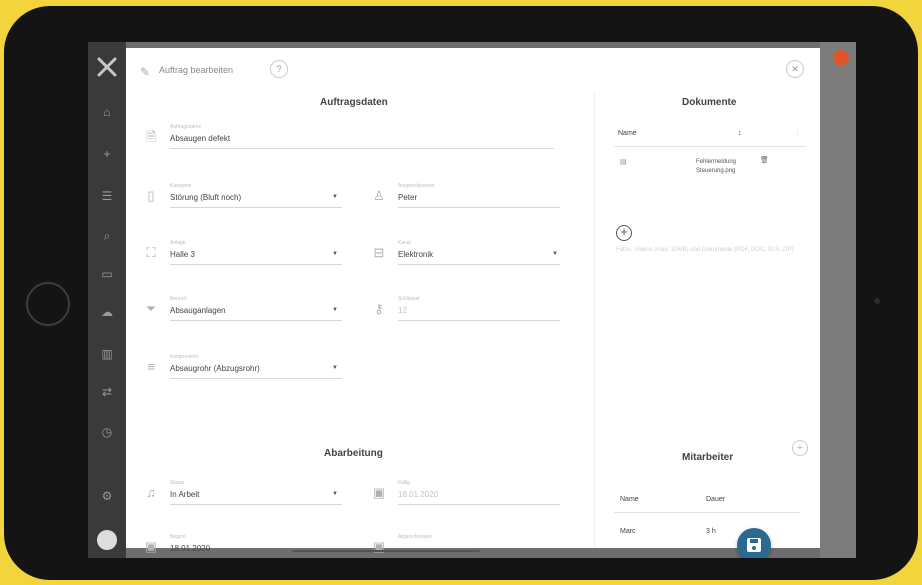 This screenshot has width=922, height=585. Describe the element at coordinates (48, 304) in the screenshot. I see `home-button` at that location.